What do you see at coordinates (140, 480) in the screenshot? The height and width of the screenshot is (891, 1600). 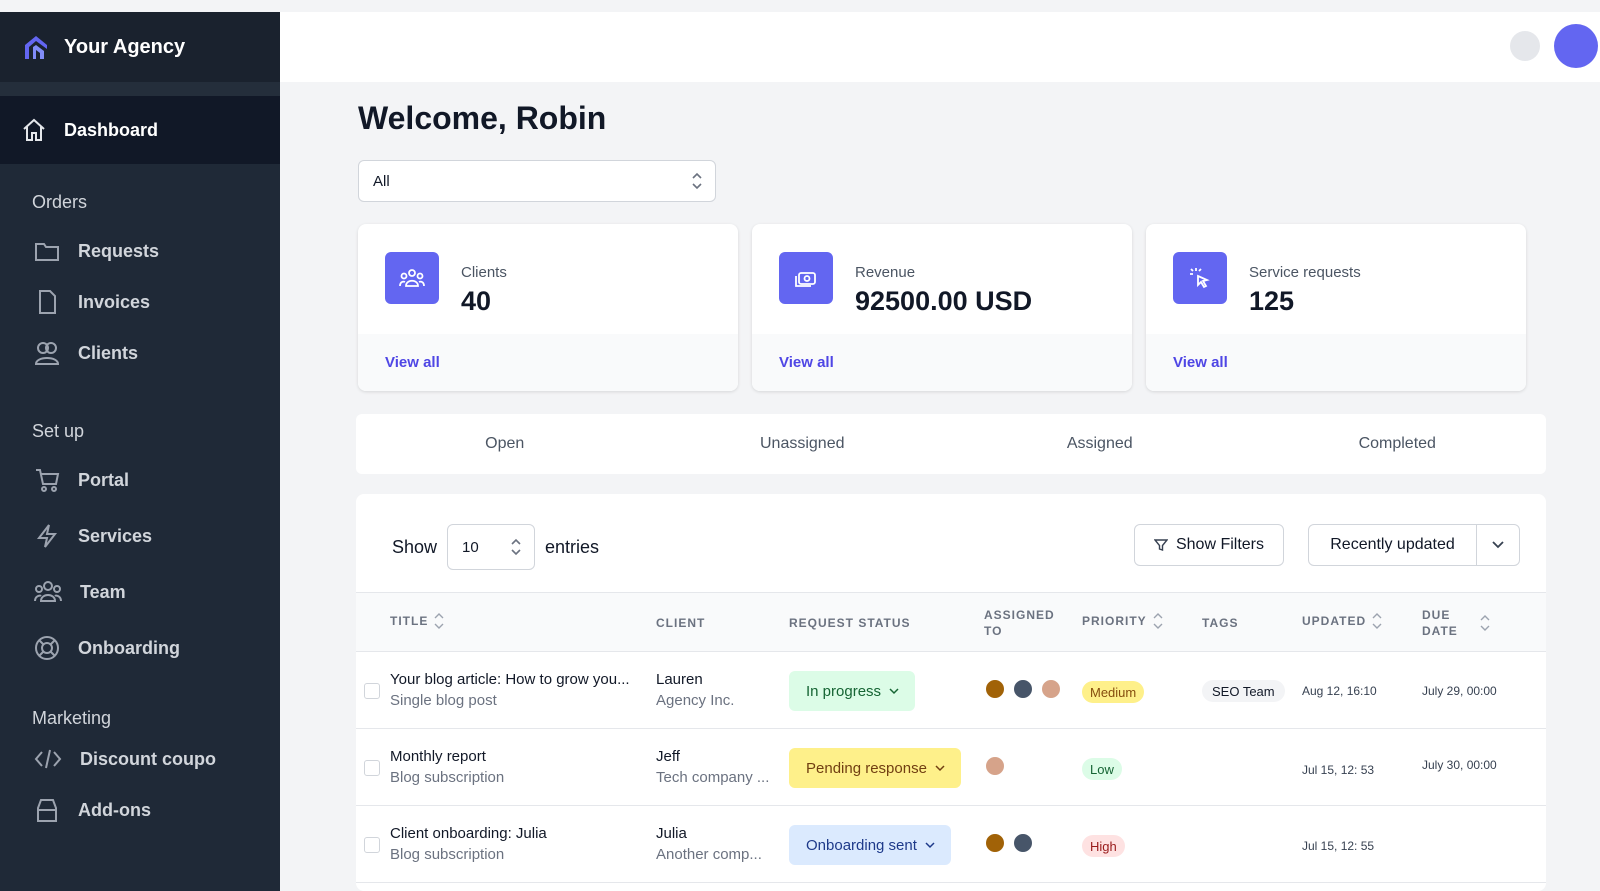 I see `nav-item-portal: Portal` at bounding box center [140, 480].